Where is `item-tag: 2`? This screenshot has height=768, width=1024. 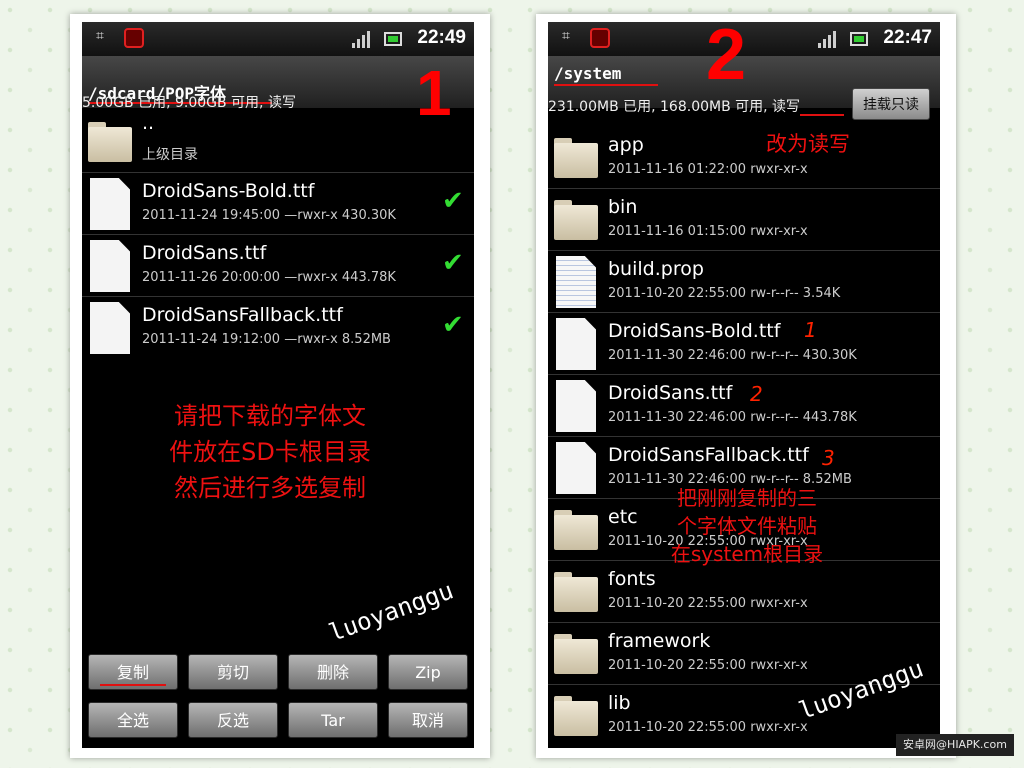
item-tag: 2 is located at coordinates (756, 394).